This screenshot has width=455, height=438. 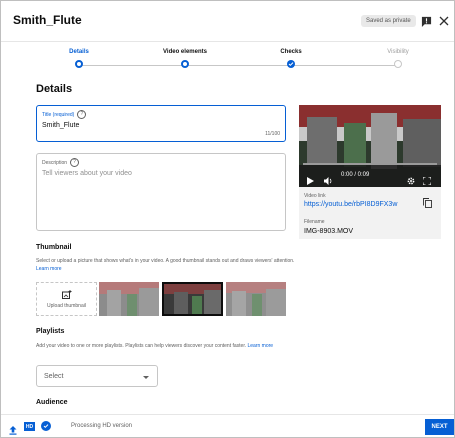 What do you see at coordinates (29, 426) in the screenshot?
I see `hd-badge-icon: HD` at bounding box center [29, 426].